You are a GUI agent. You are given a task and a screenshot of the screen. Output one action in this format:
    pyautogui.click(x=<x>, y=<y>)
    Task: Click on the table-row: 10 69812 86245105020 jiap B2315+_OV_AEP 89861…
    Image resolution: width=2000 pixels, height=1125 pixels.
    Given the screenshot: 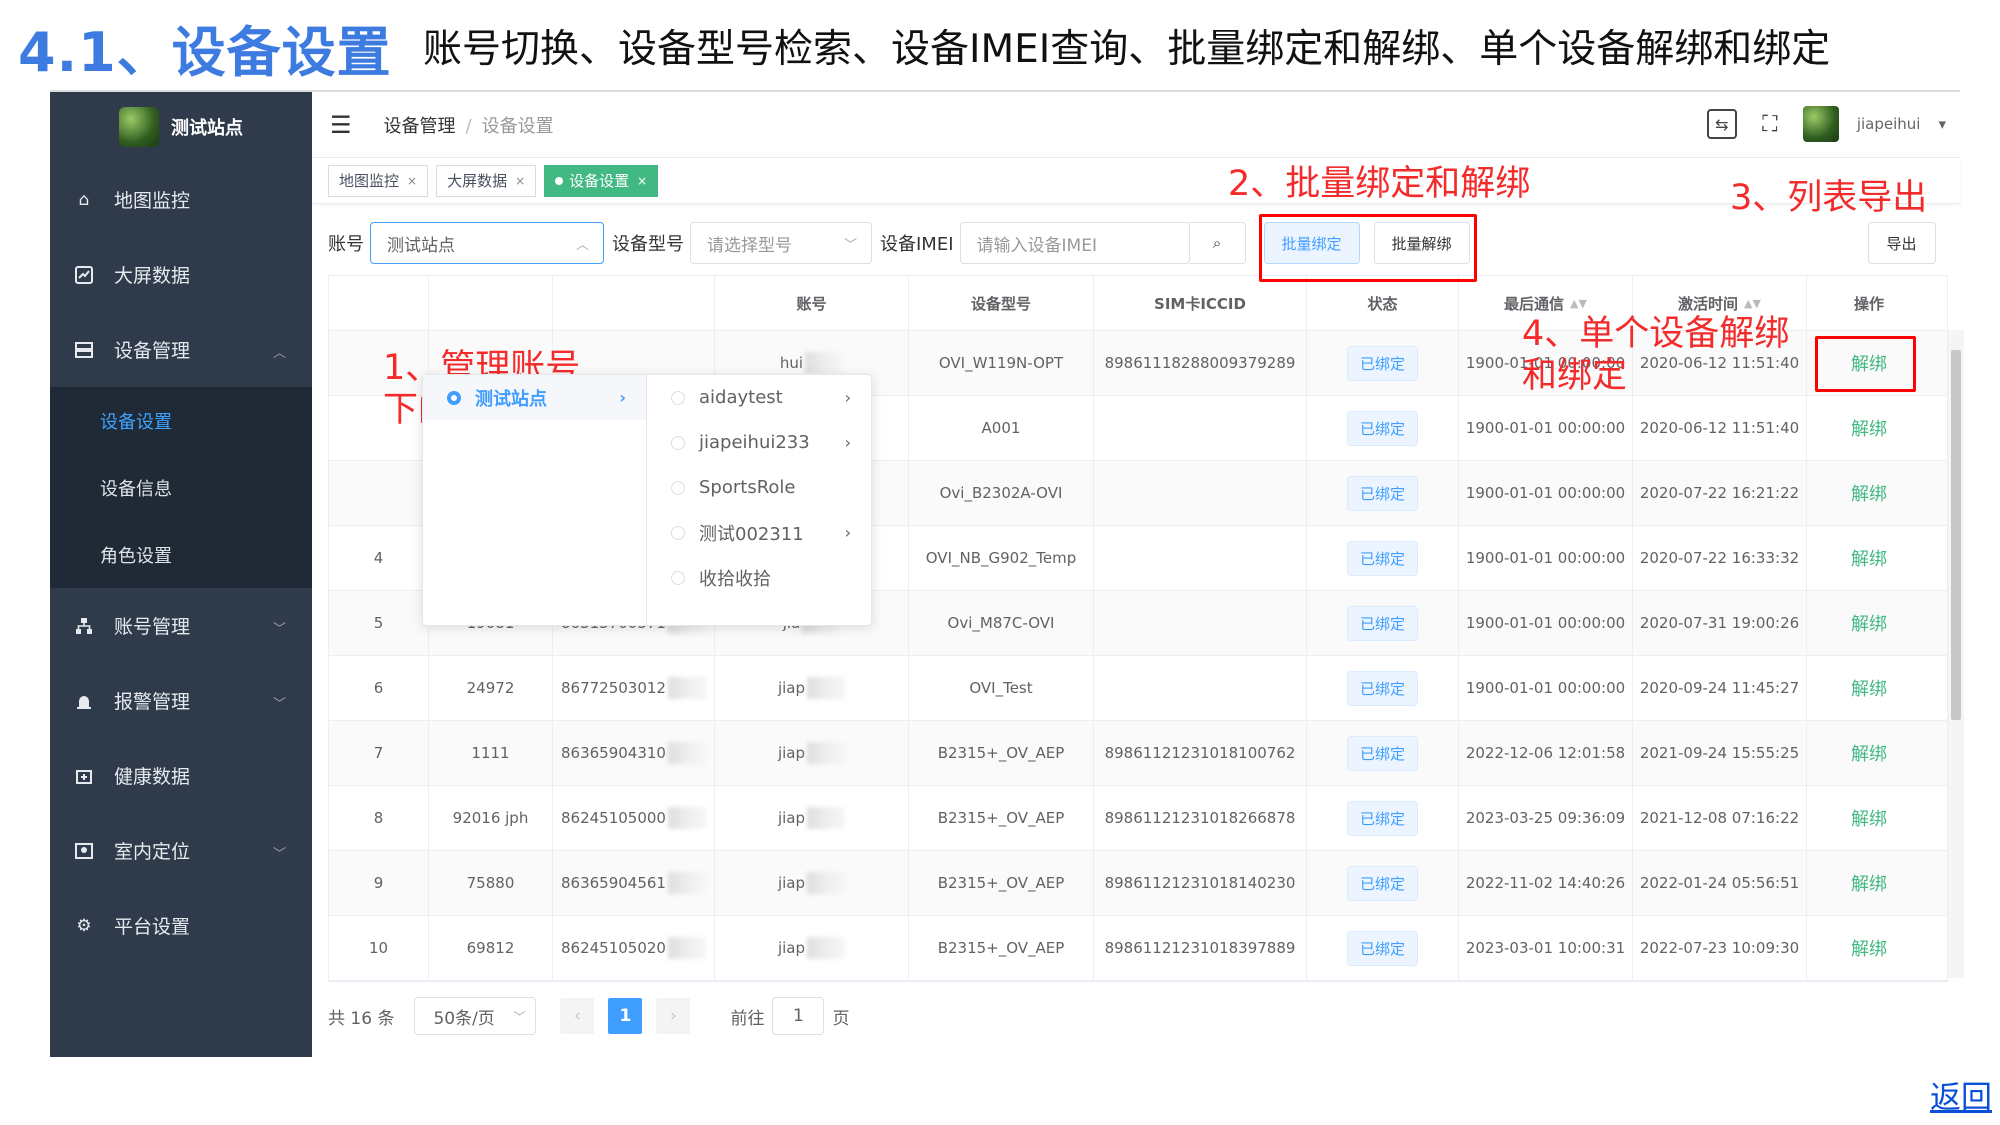 What is the action you would take?
    pyautogui.click(x=1138, y=948)
    